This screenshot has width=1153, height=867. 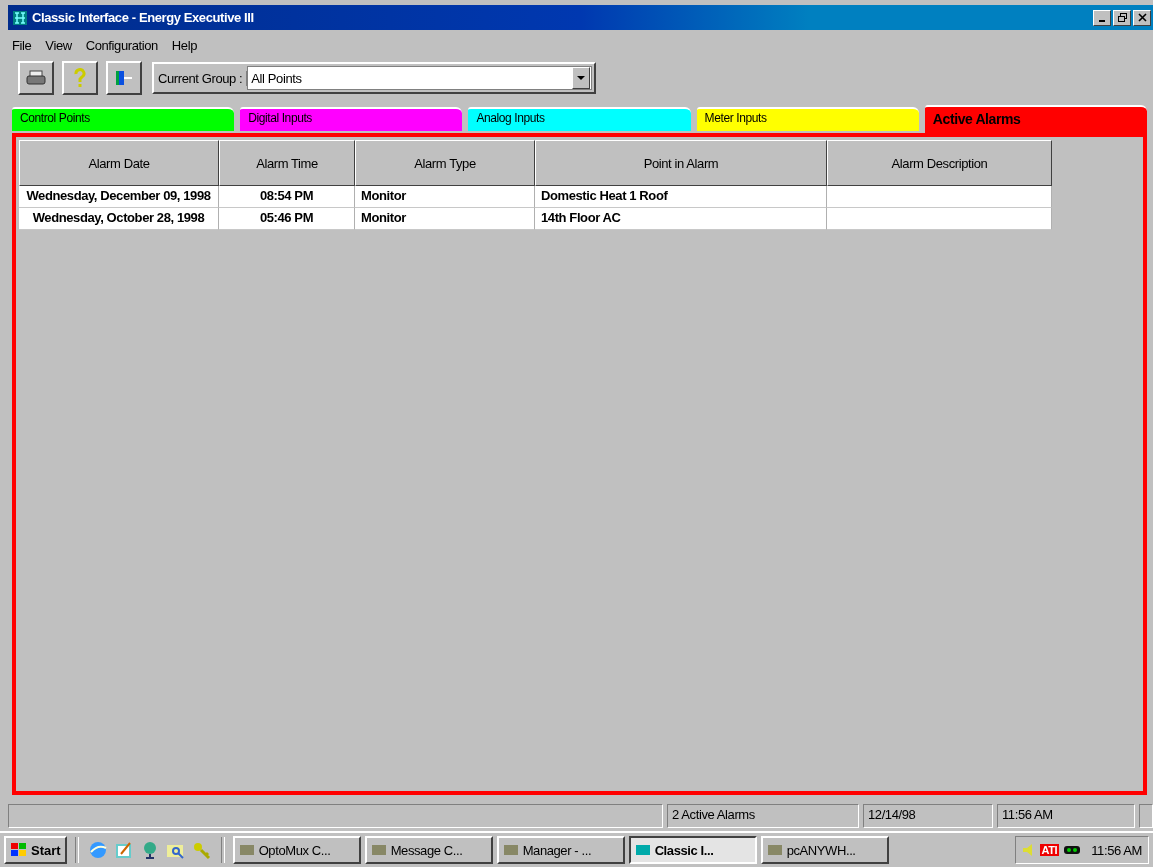 What do you see at coordinates (119, 219) in the screenshot?
I see `table-cell: Wednesday, October 28, 1998` at bounding box center [119, 219].